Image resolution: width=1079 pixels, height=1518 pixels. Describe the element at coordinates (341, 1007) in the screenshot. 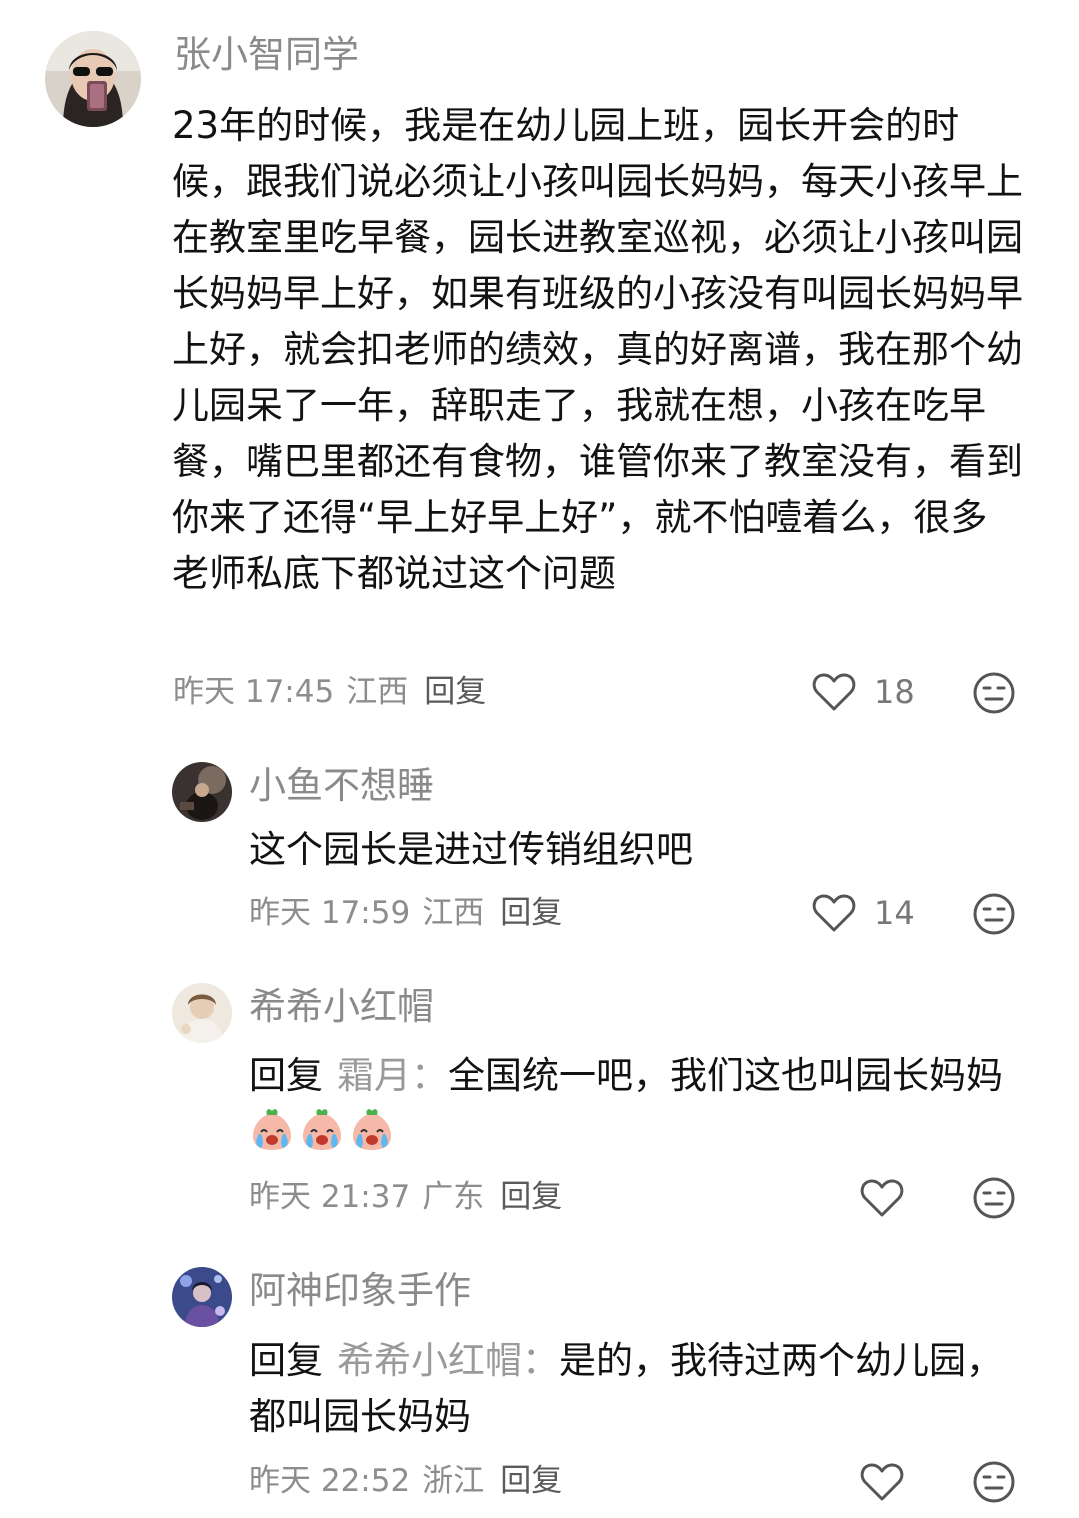

I see `reply-author: 希希小红帽` at that location.